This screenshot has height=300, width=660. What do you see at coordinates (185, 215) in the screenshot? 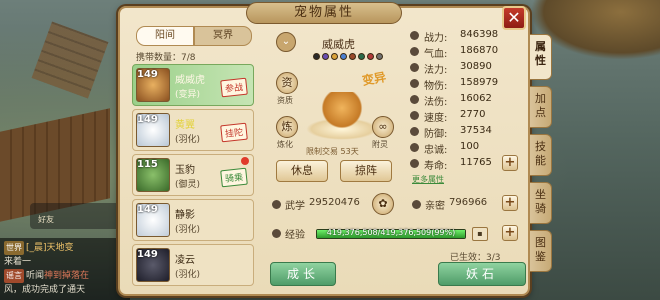
I see `pet-name: 静影` at bounding box center [185, 215].